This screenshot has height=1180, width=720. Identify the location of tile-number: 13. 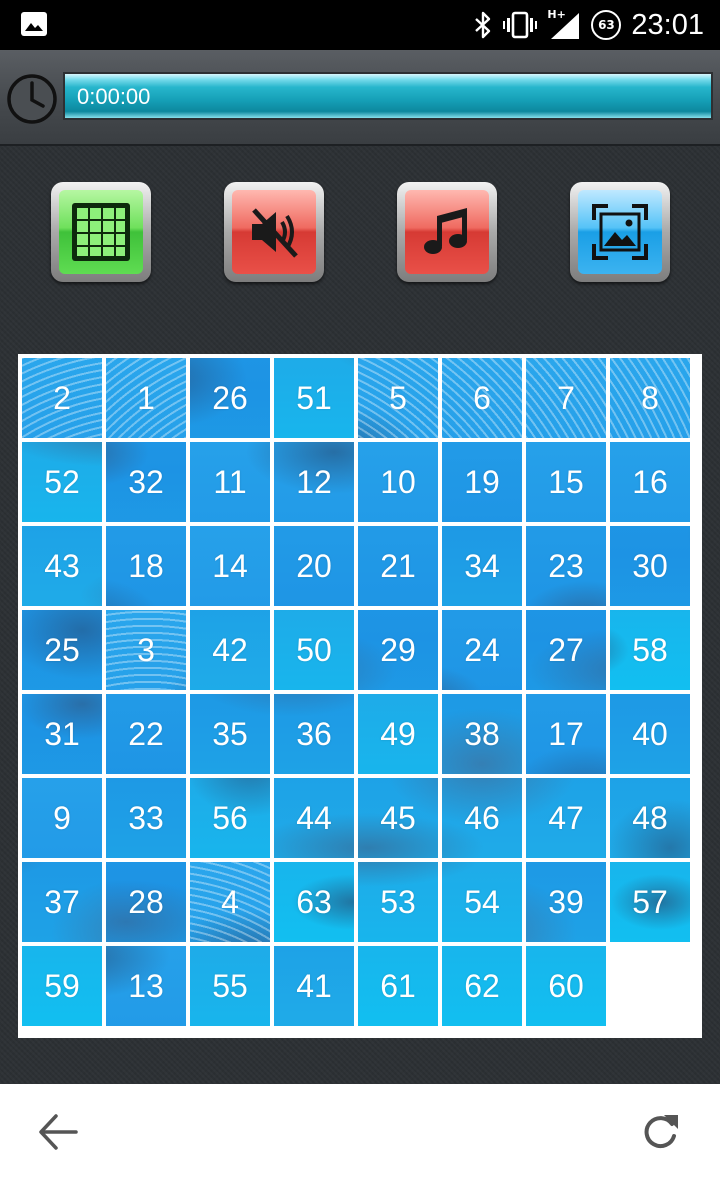
(146, 985).